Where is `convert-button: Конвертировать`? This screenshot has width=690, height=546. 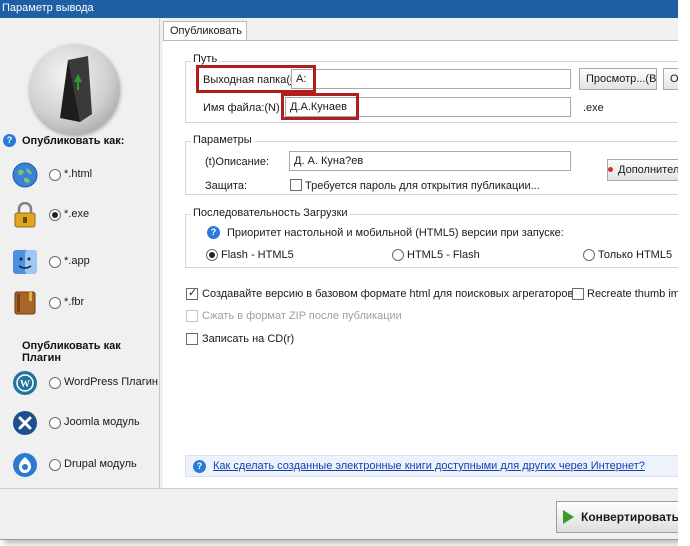 convert-button: Конвертировать is located at coordinates (618, 517).